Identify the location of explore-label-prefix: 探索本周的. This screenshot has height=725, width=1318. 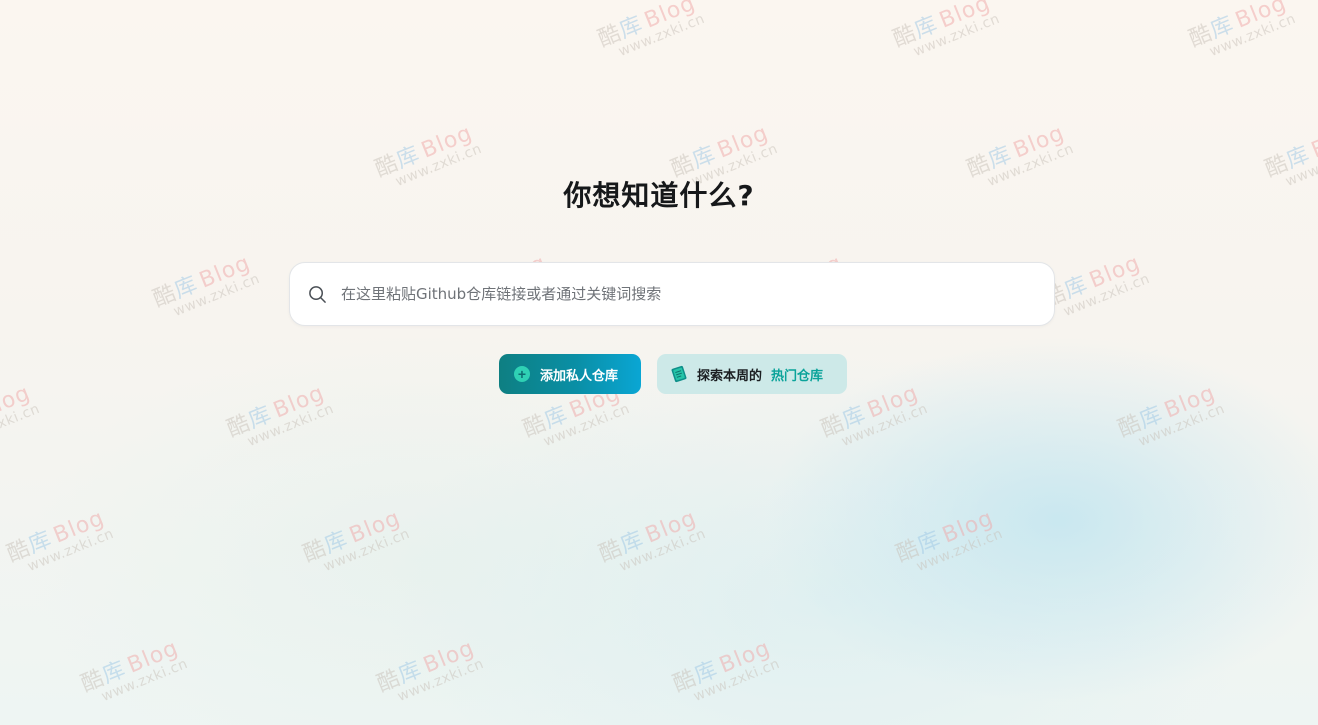
(730, 375).